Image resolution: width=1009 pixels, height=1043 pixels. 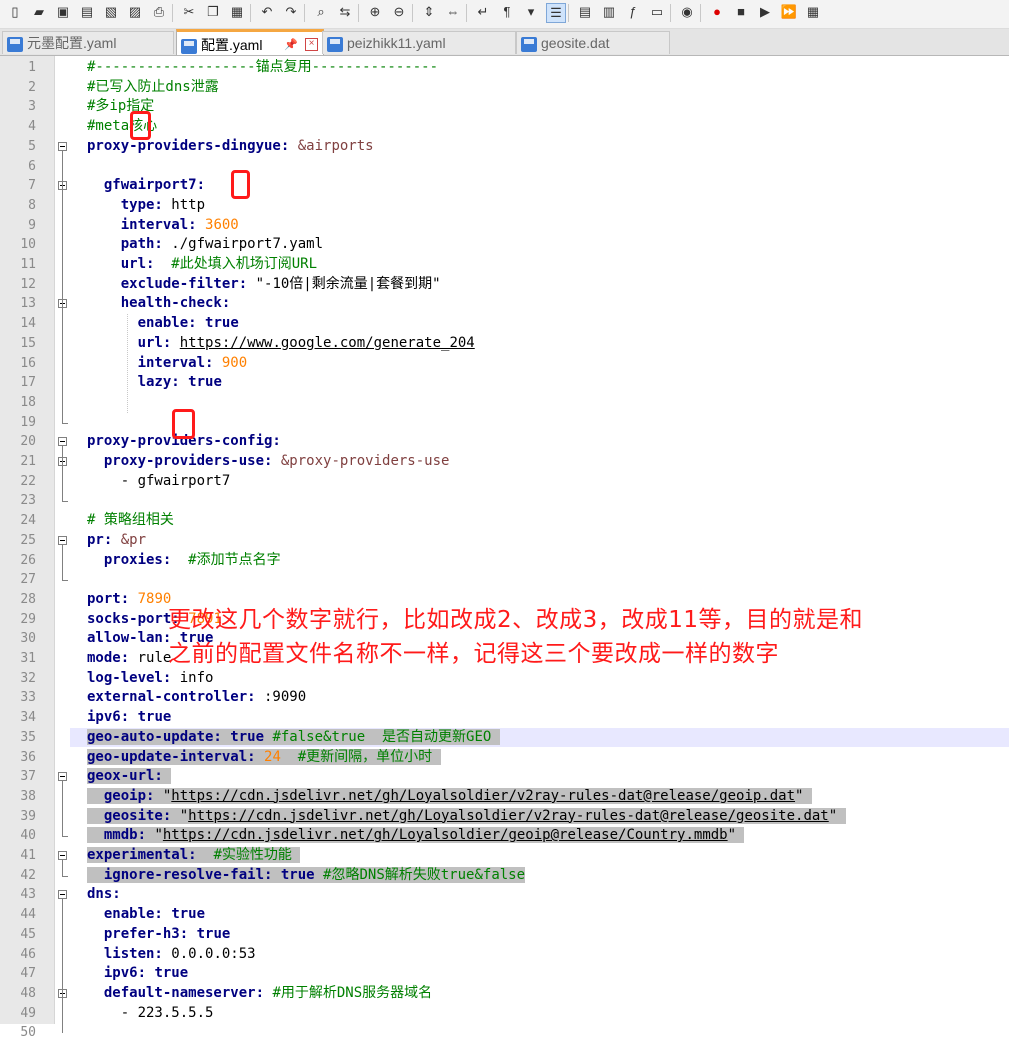 I want to click on code-line: pr: &pr, so click(x=116, y=541).